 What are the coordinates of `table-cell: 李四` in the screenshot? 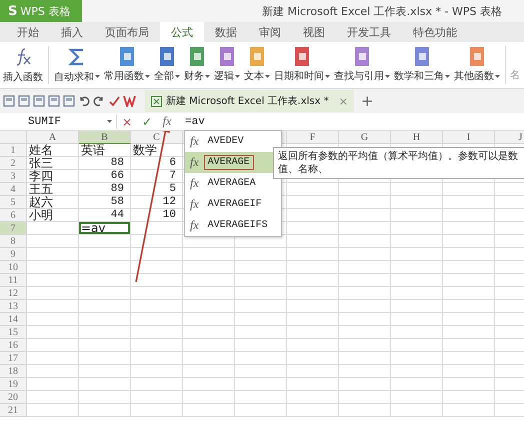 It's located at (53, 176).